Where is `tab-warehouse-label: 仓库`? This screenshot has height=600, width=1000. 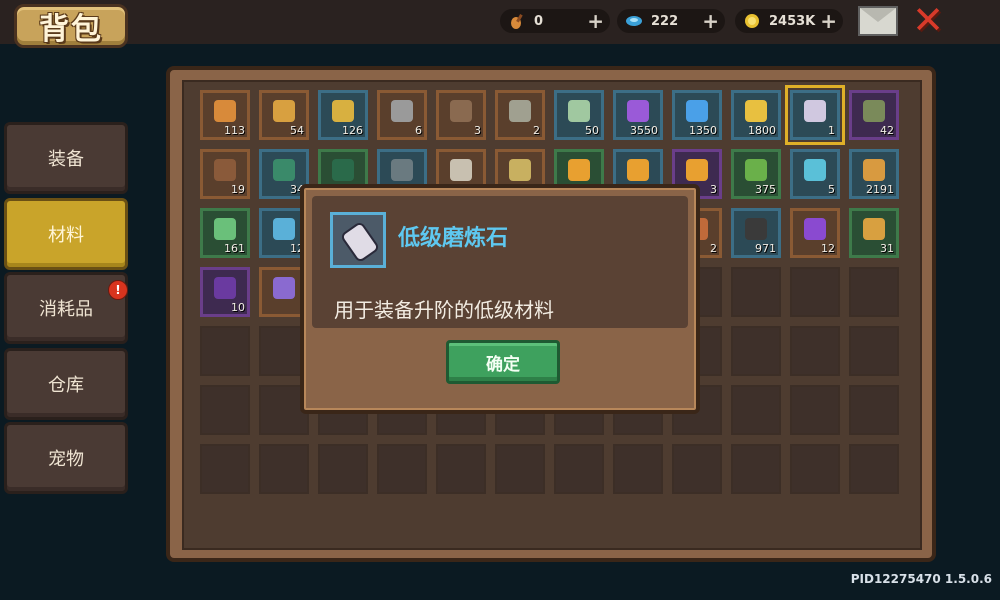
tab-warehouse-label: 仓库 is located at coordinates (66, 385).